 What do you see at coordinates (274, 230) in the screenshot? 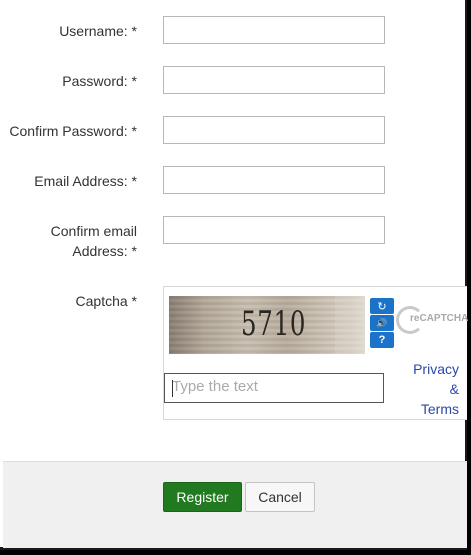
I see `confirm-email-input` at bounding box center [274, 230].